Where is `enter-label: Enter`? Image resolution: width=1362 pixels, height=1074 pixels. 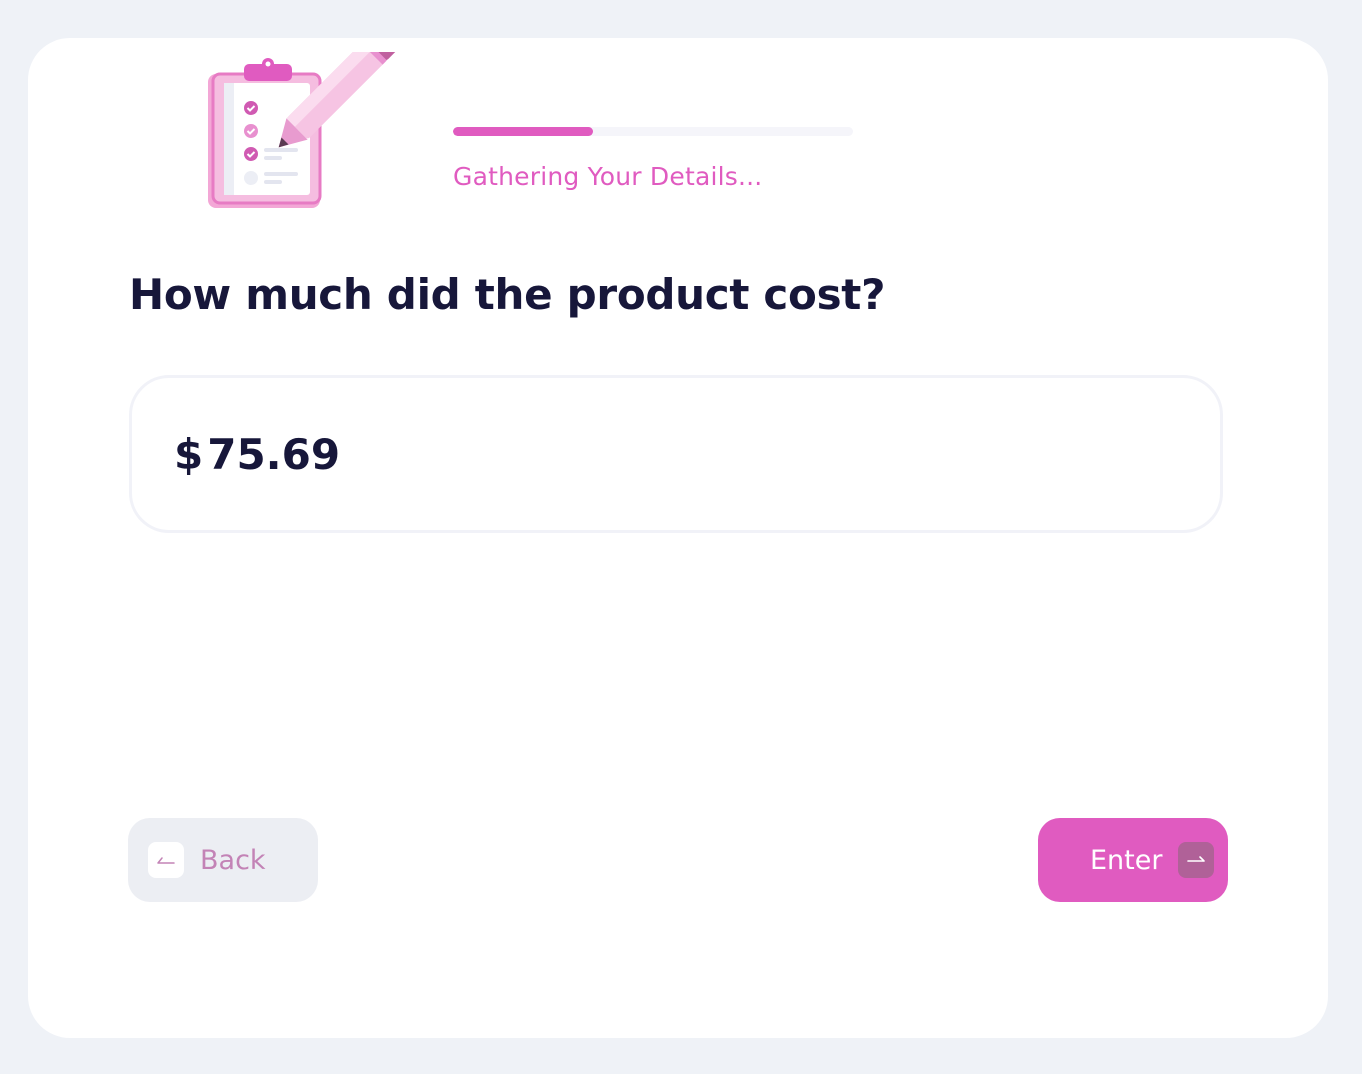 enter-label: Enter is located at coordinates (1126, 860).